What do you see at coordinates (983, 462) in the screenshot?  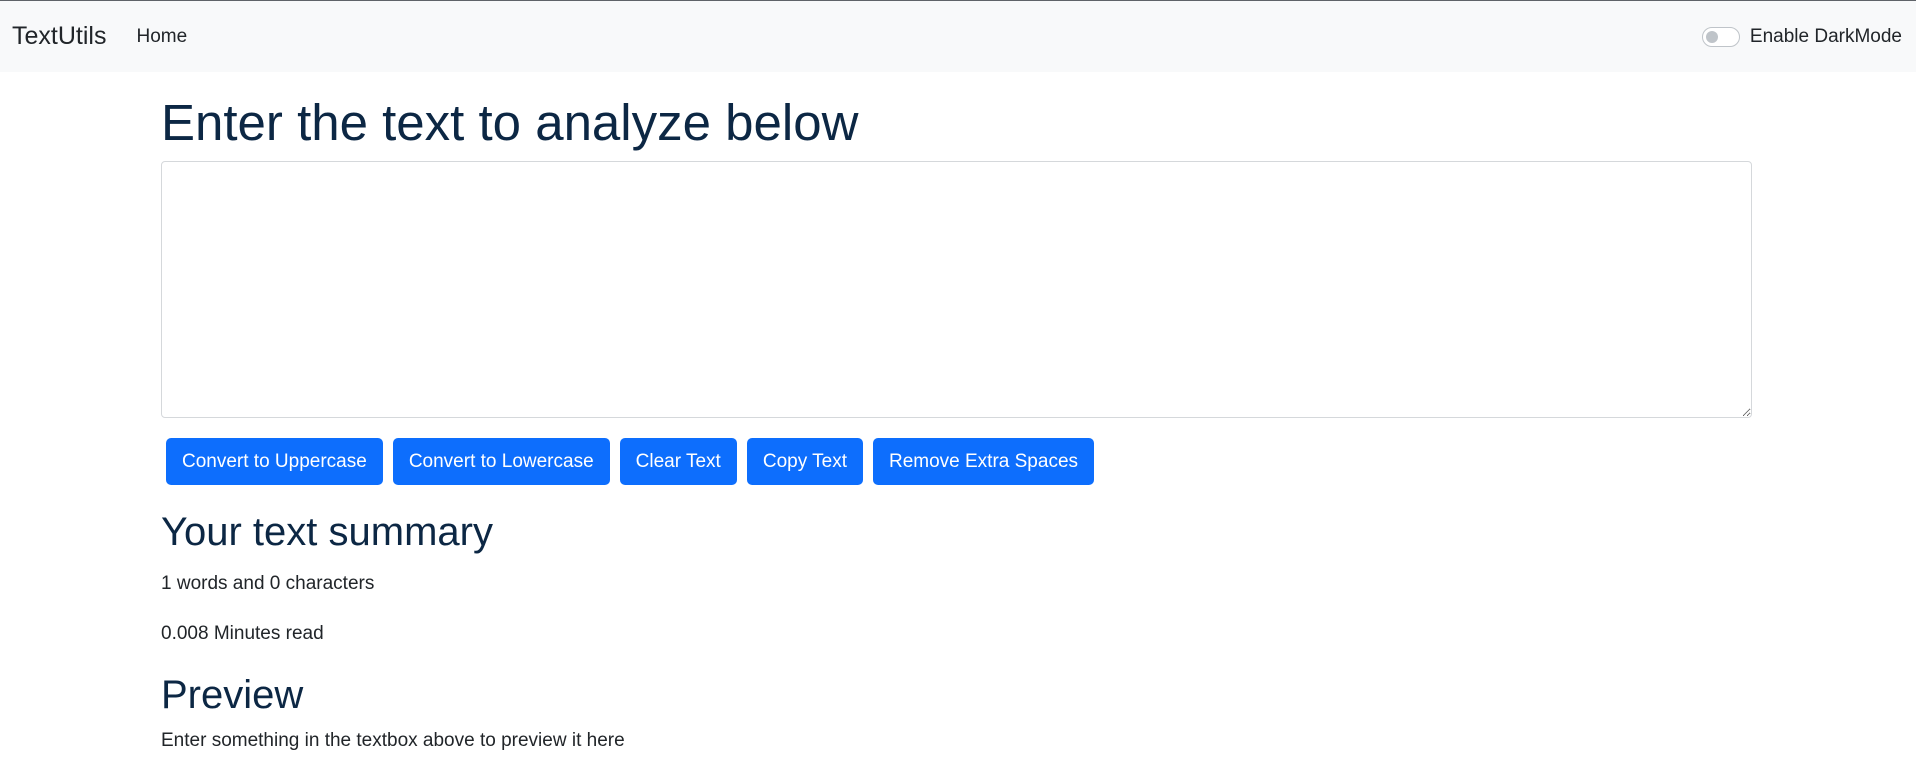 I see `remove-extra-spaces-button: Remove Extra Spaces` at bounding box center [983, 462].